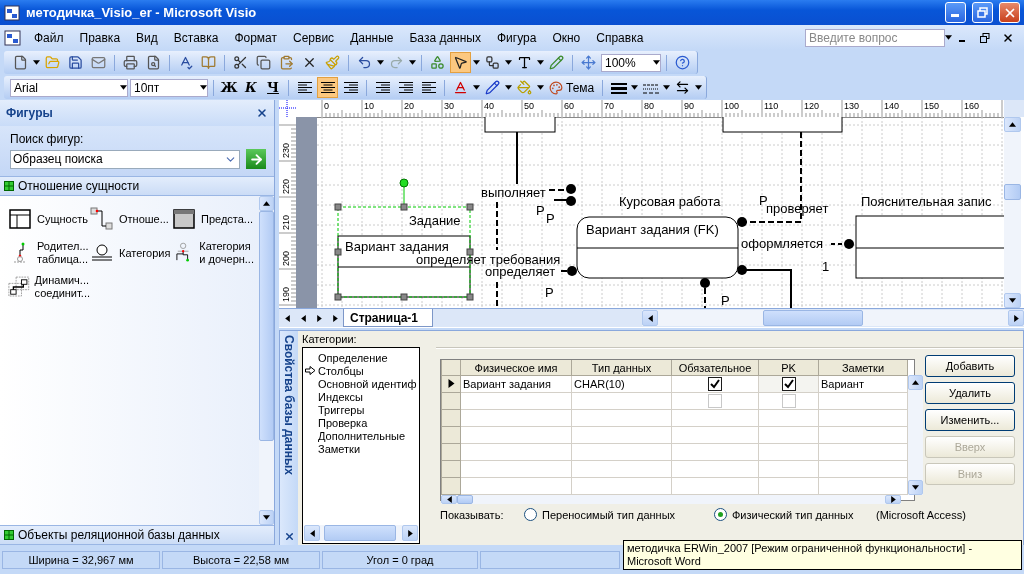  What do you see at coordinates (330, 340) in the screenshot?
I see `categories-label: Категории:` at bounding box center [330, 340].